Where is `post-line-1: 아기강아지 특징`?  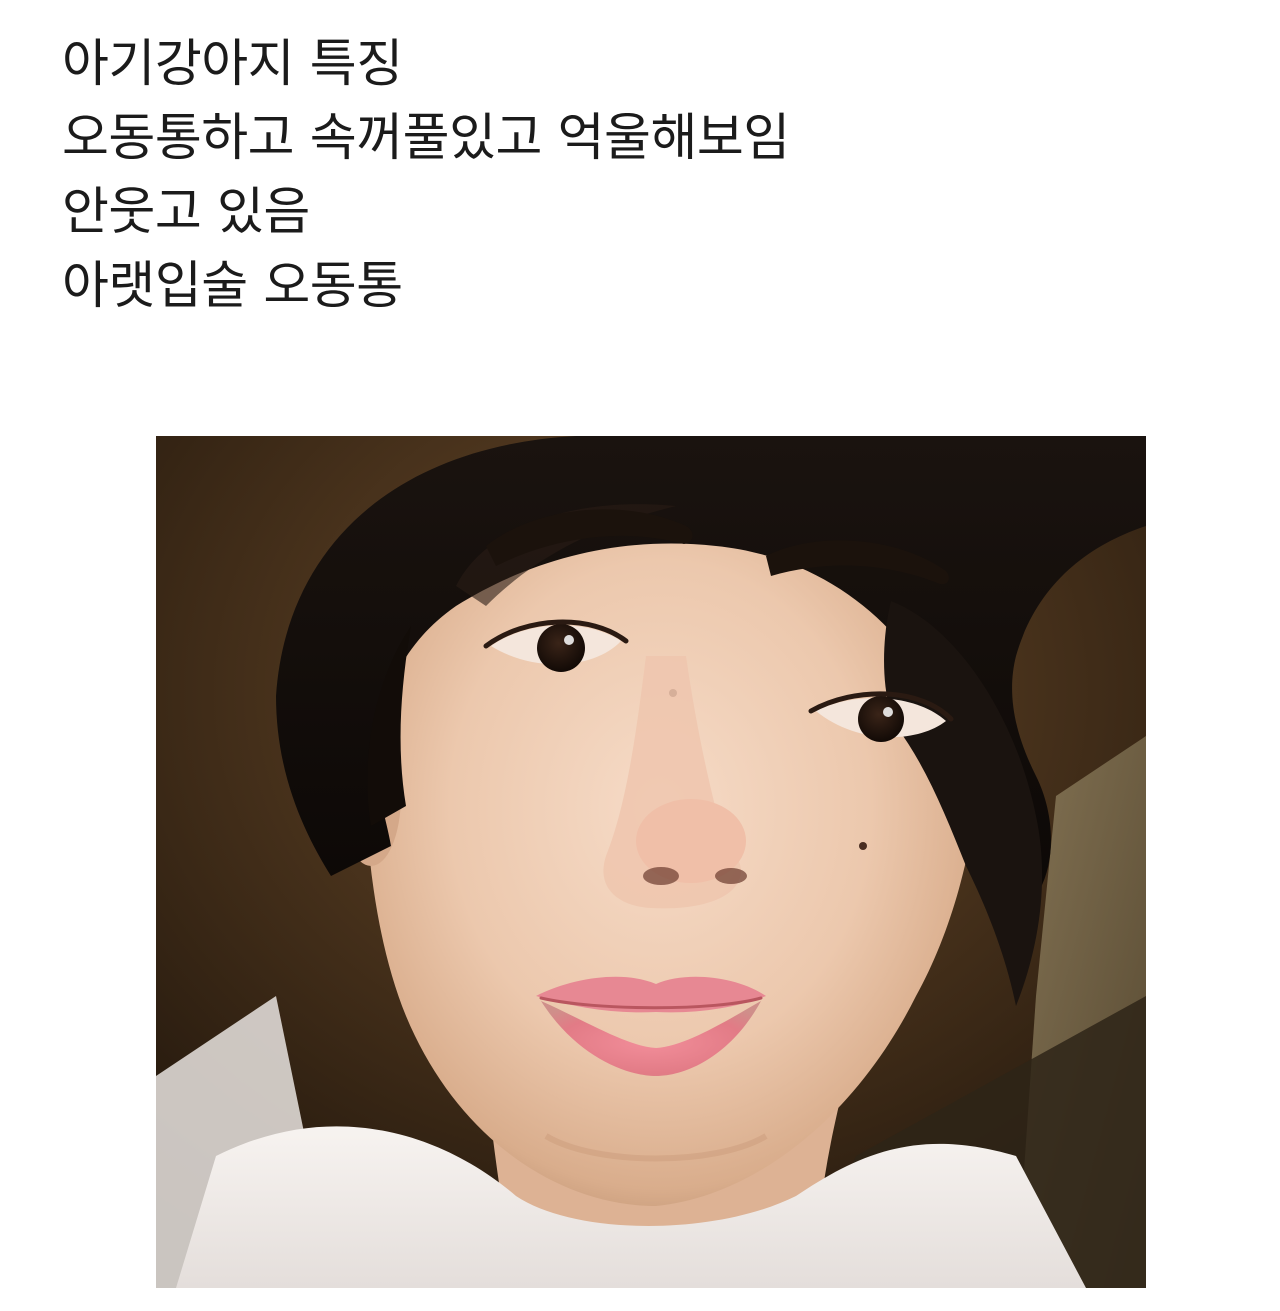 post-line-1: 아기강아지 특징 is located at coordinates (232, 64).